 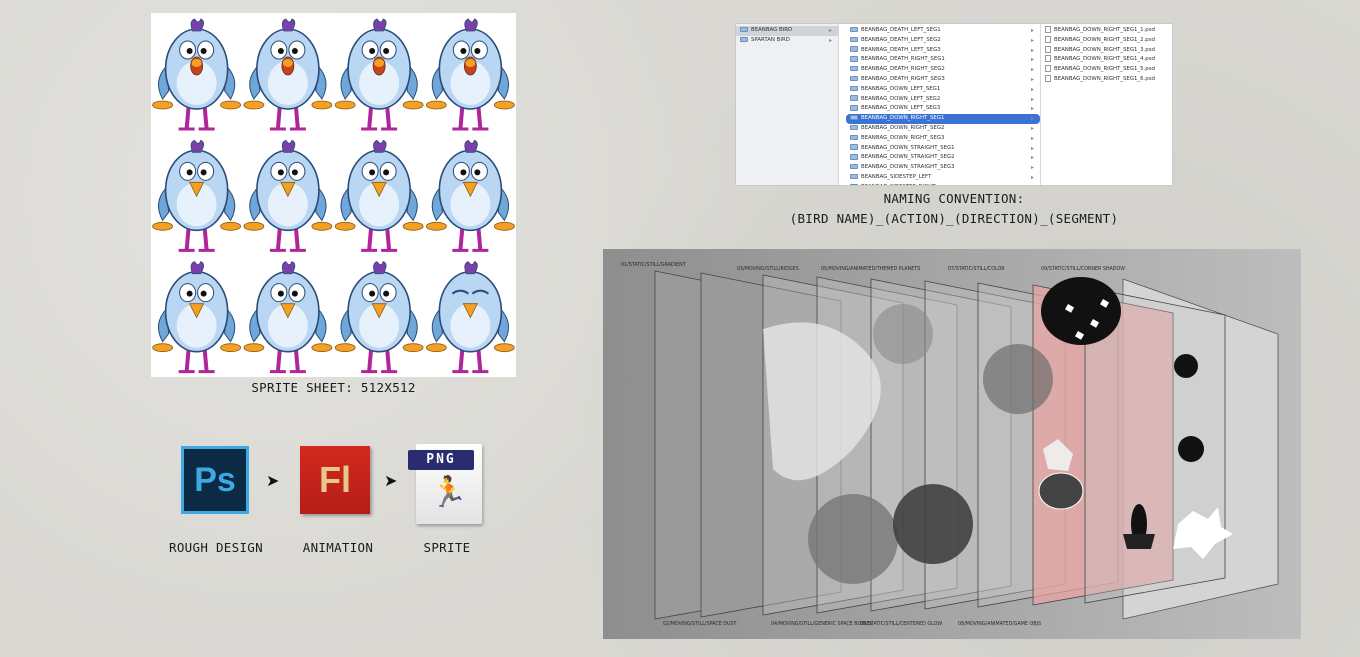 I want to click on finder-item-action: BEANBAG_DOWN_STRAIGHT_SEG2 ▸, so click(x=943, y=158).